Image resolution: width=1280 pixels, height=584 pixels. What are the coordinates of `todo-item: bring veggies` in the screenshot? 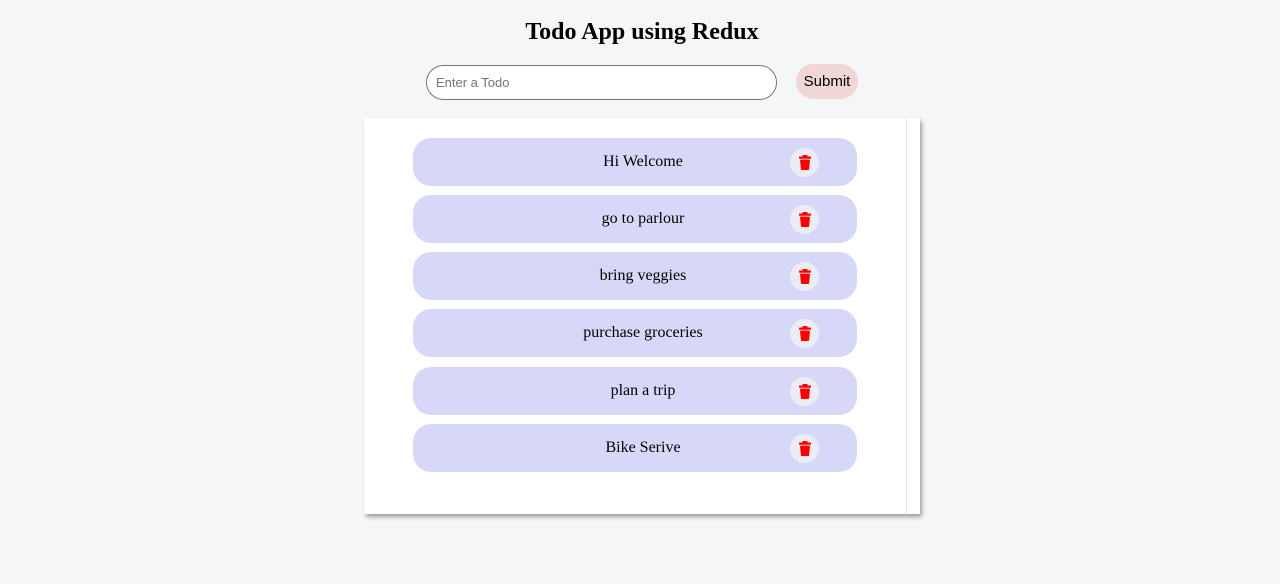 It's located at (635, 276).